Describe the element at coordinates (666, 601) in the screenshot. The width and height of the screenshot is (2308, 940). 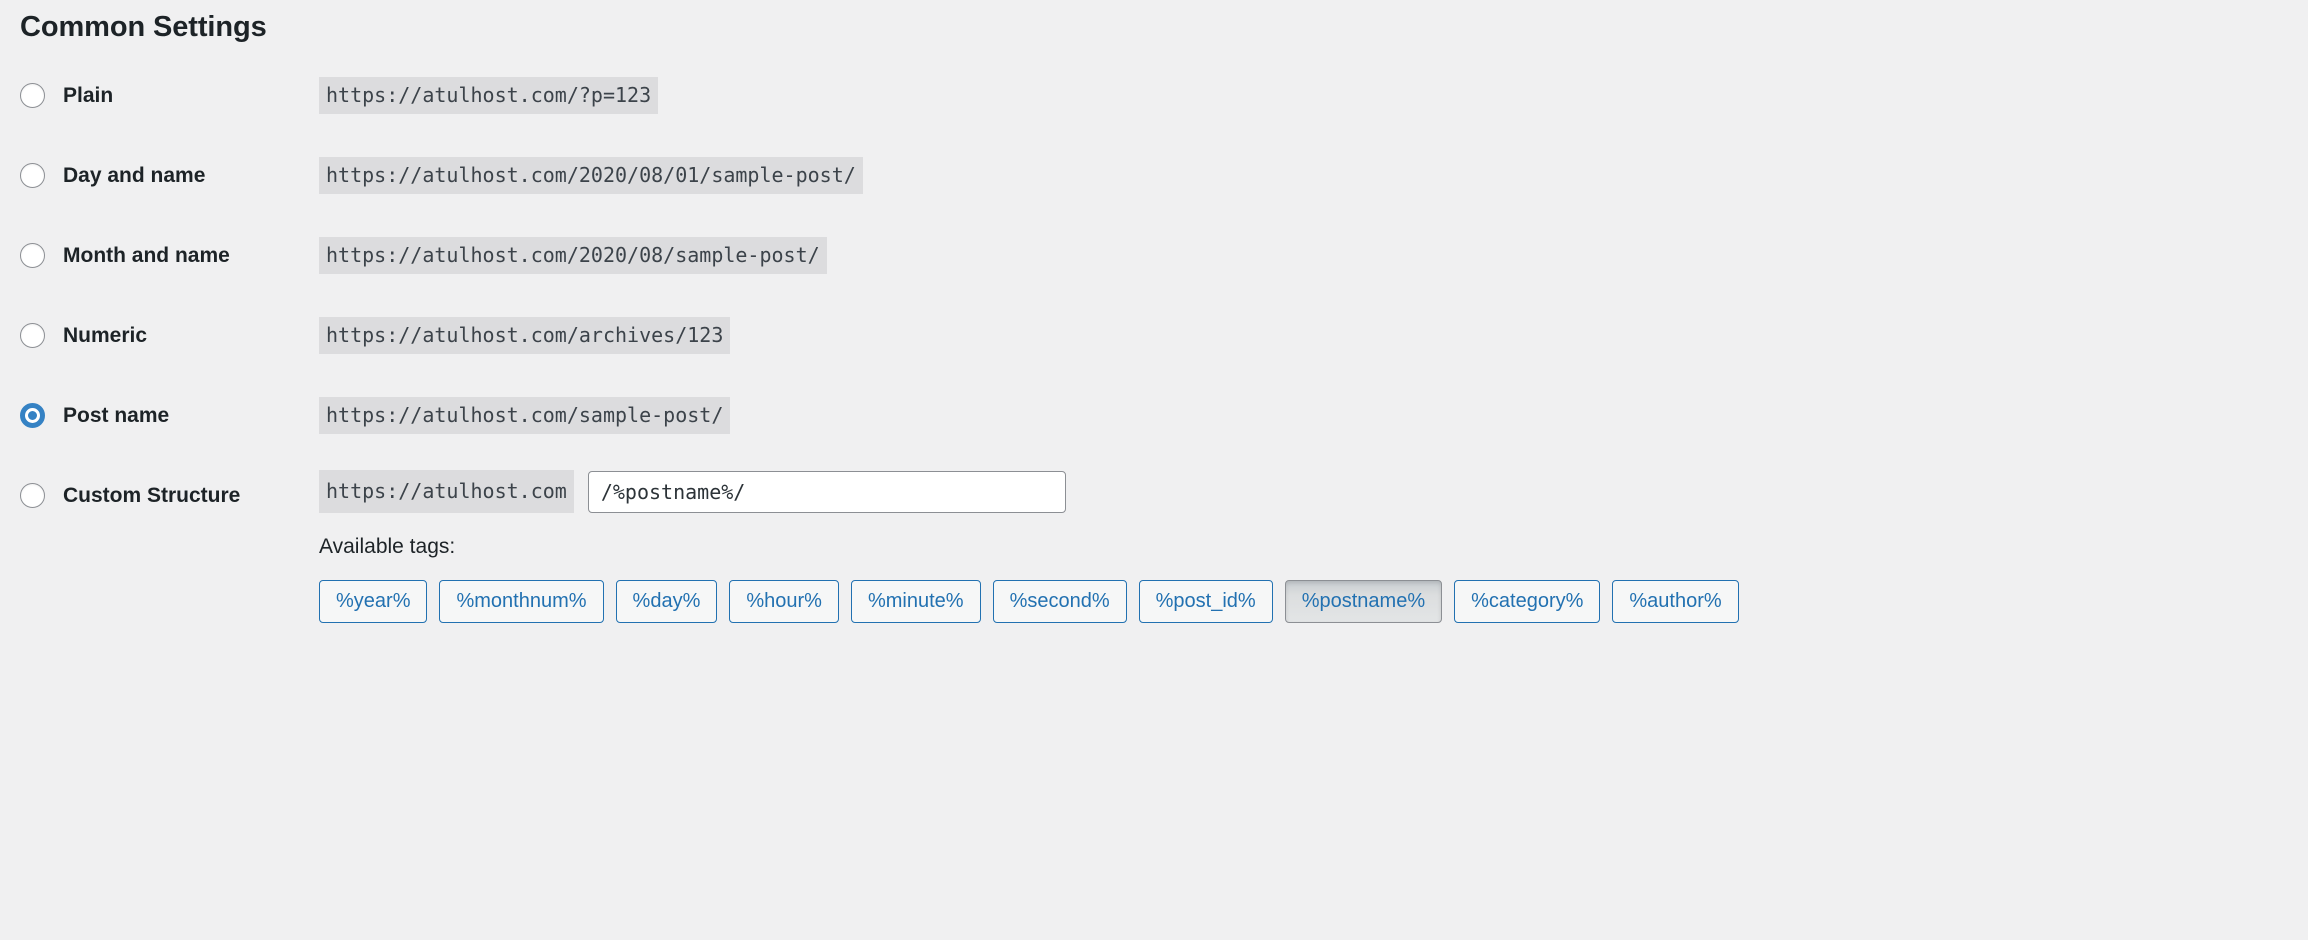
I see `tag-button-day: %day%` at that location.